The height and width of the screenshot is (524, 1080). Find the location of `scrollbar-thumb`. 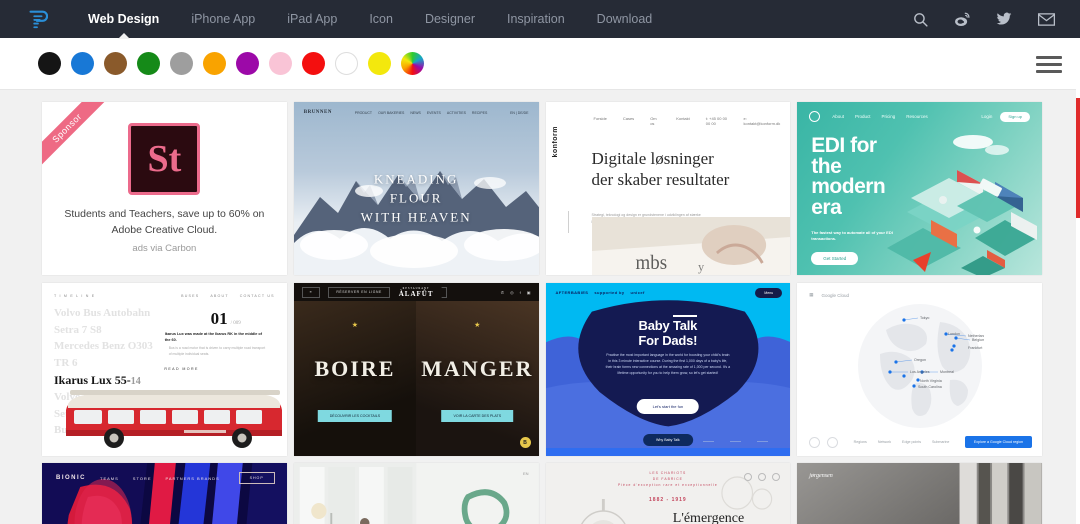

scrollbar-thumb is located at coordinates (1078, 158).